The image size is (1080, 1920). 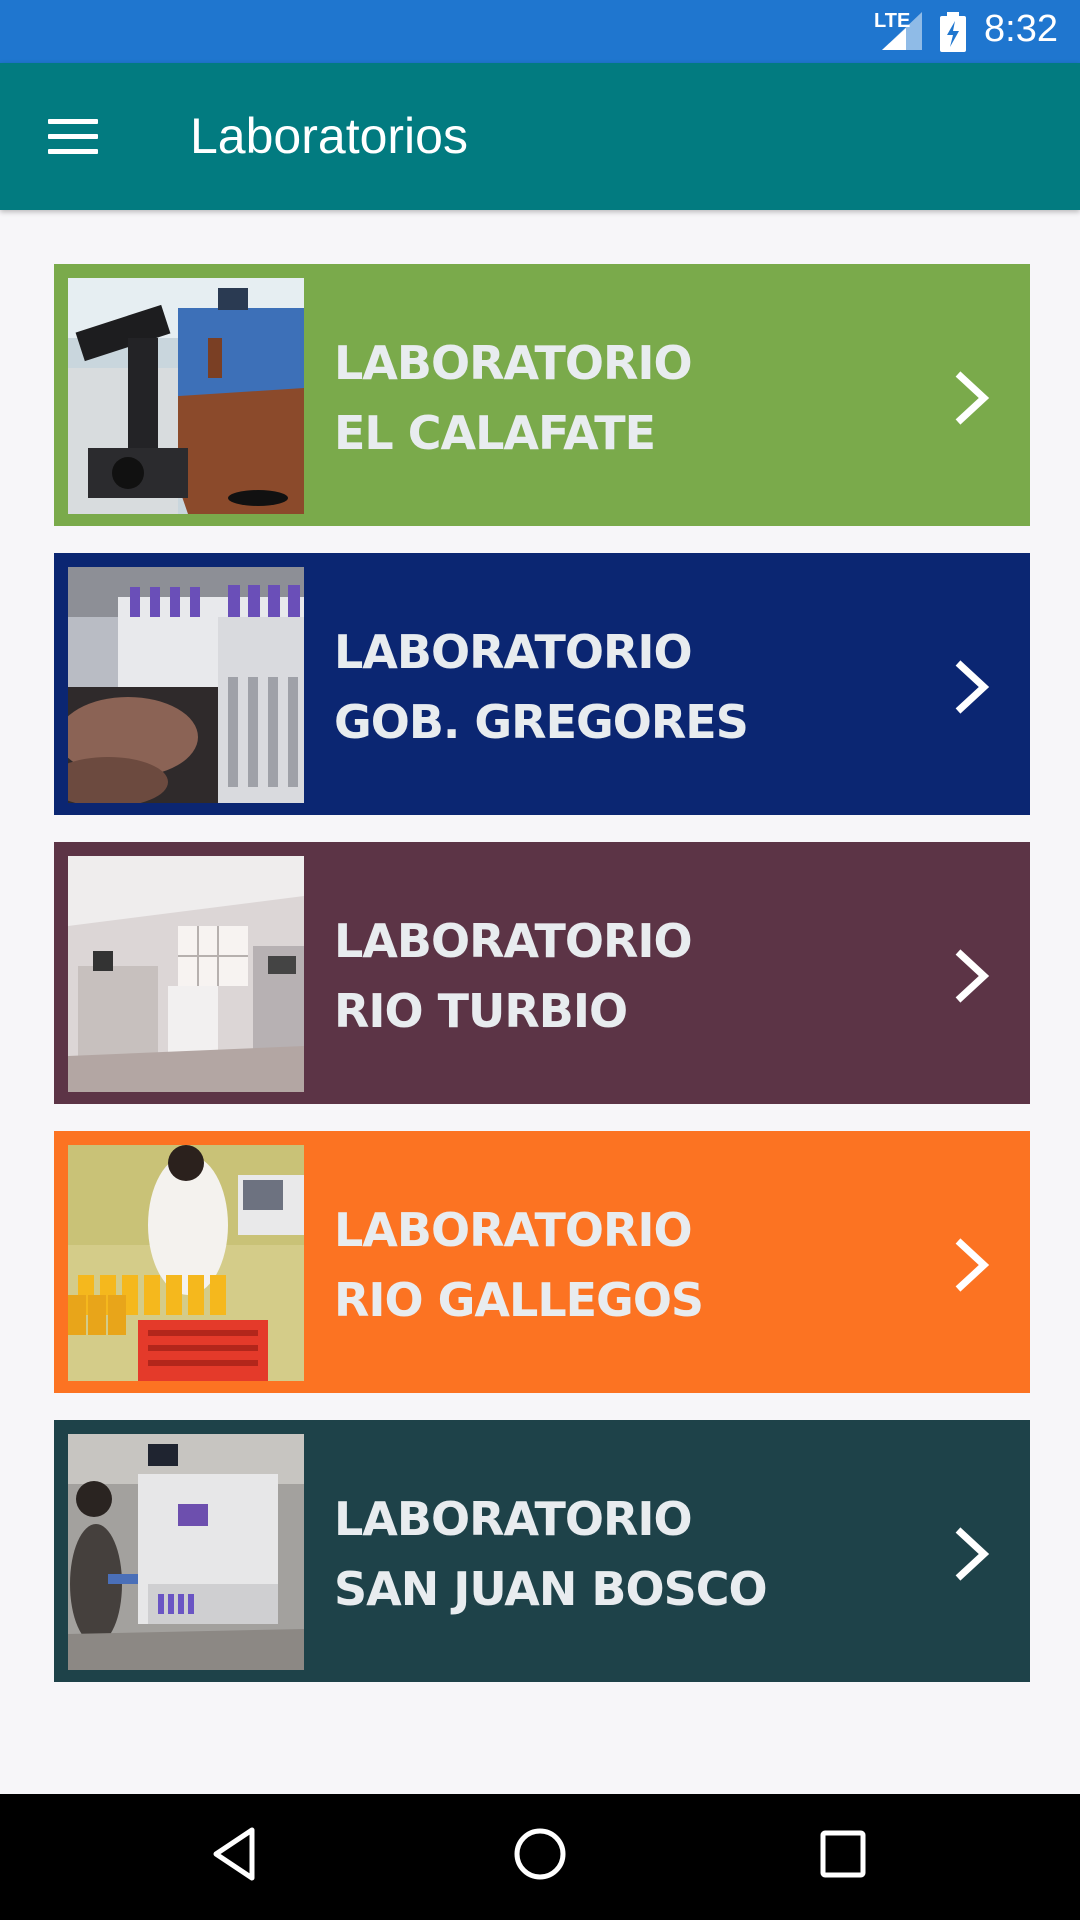 What do you see at coordinates (540, 1854) in the screenshot?
I see `home-icon` at bounding box center [540, 1854].